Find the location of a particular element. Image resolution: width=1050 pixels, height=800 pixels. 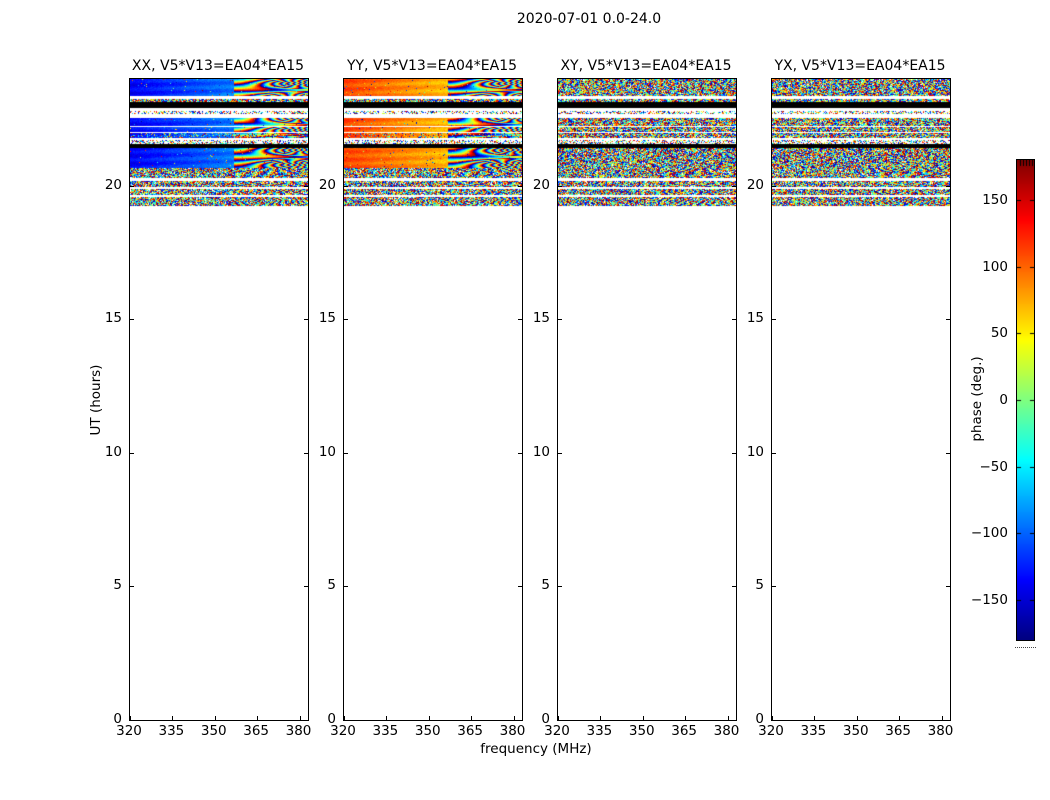

colorbar-tick-label: −100 is located at coordinates (989, 533).